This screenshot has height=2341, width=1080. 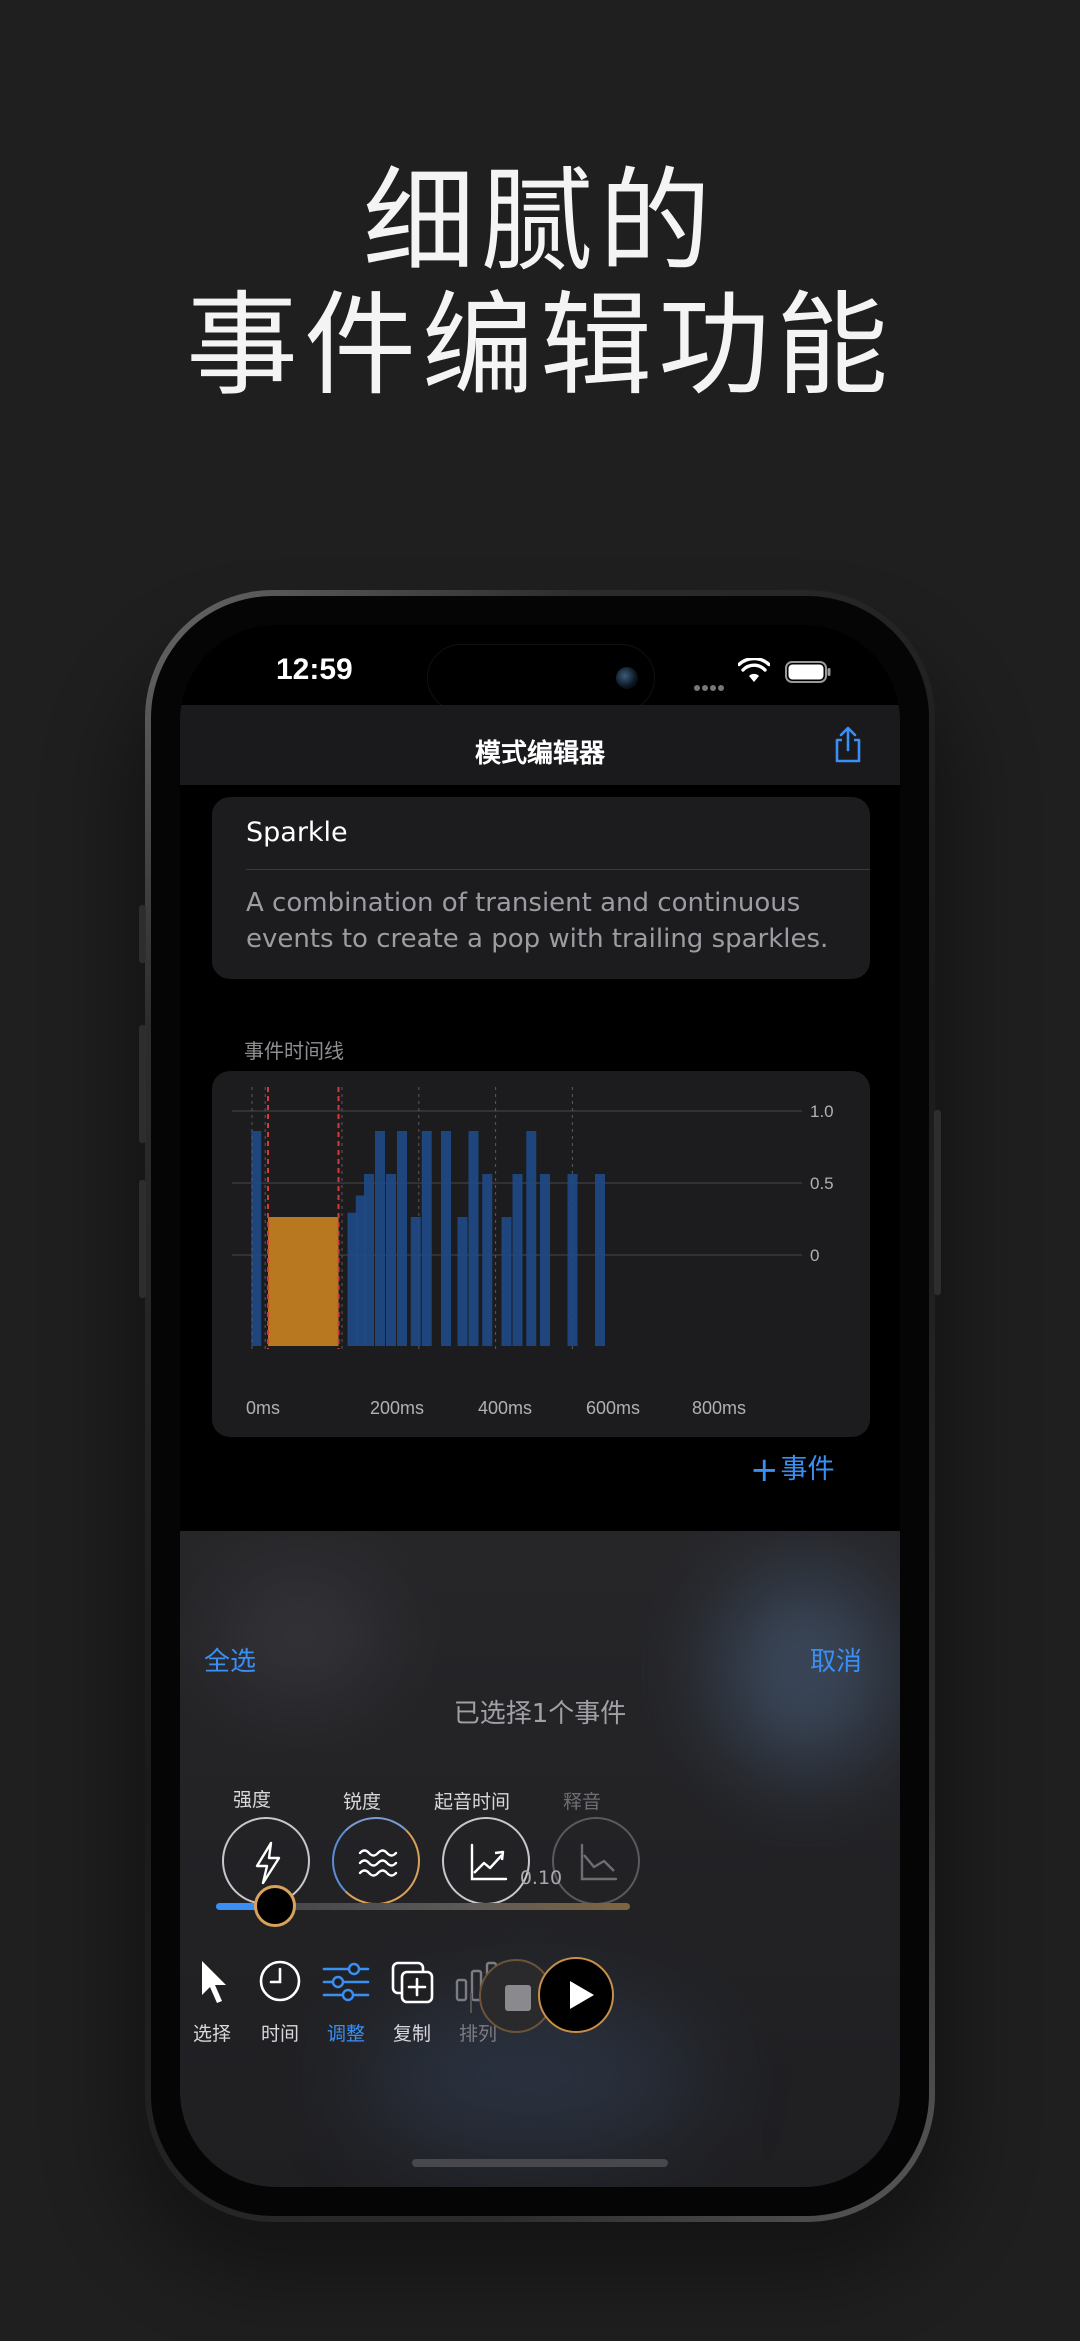 What do you see at coordinates (303, 1281) in the screenshot?
I see `continuous-event-bar` at bounding box center [303, 1281].